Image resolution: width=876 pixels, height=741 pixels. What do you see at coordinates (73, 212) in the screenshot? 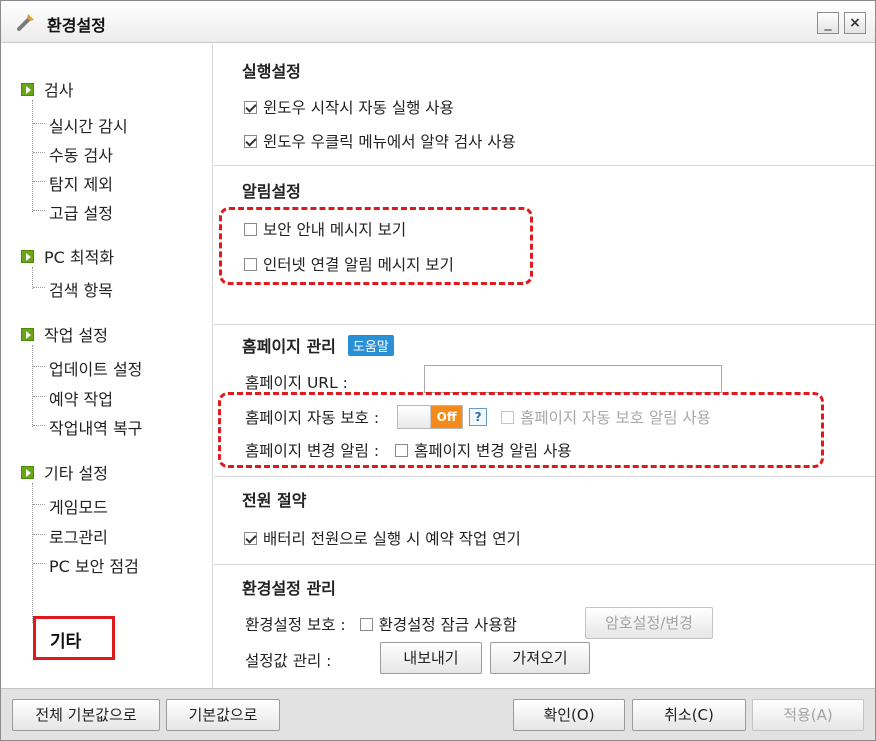
I see `sidebar-item-advanced: 고급 설정` at bounding box center [73, 212].